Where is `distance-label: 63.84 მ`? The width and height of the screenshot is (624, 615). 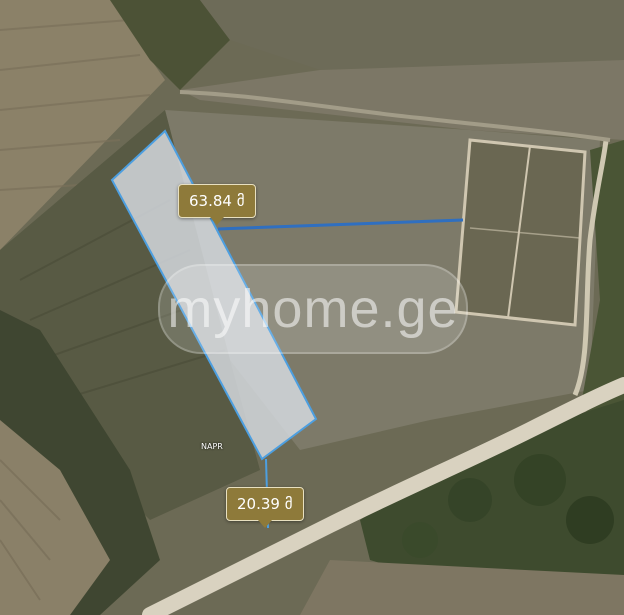 distance-label: 63.84 მ is located at coordinates (217, 204).